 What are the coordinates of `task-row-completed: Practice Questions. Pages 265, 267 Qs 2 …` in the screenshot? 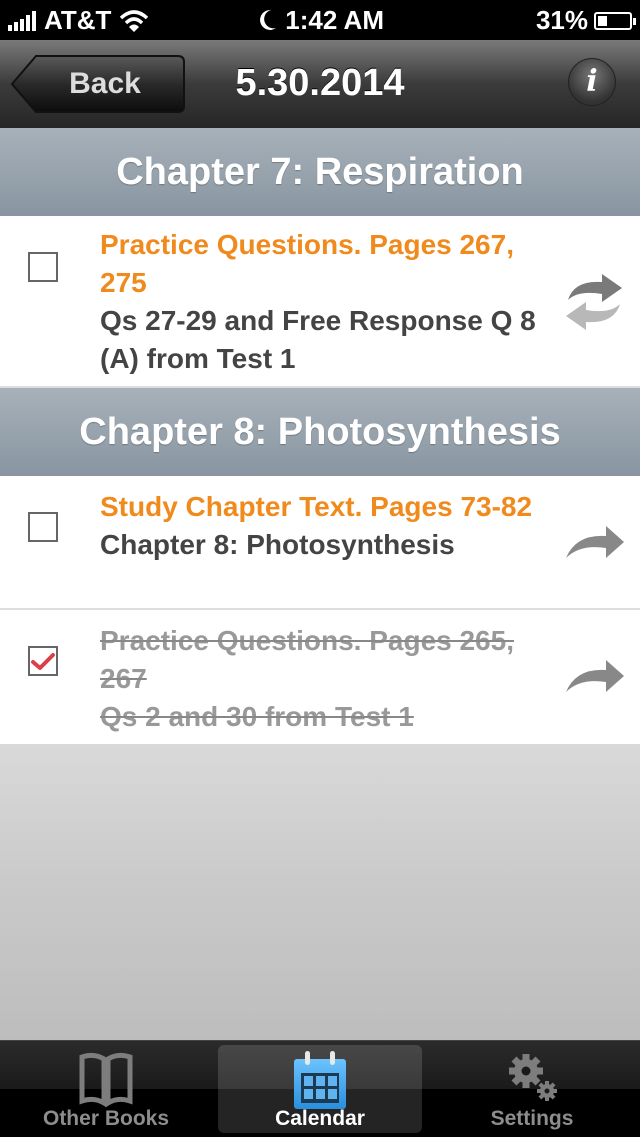 It's located at (320, 677).